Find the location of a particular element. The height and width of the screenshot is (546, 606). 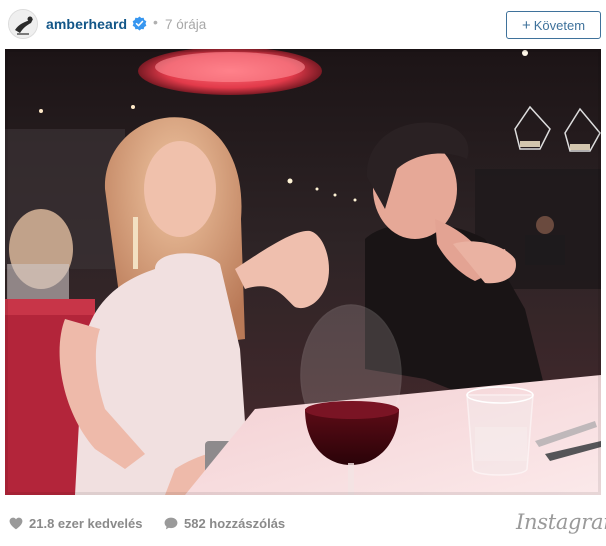

likes-button: 21.8 ezer kedvelés is located at coordinates (75, 523).